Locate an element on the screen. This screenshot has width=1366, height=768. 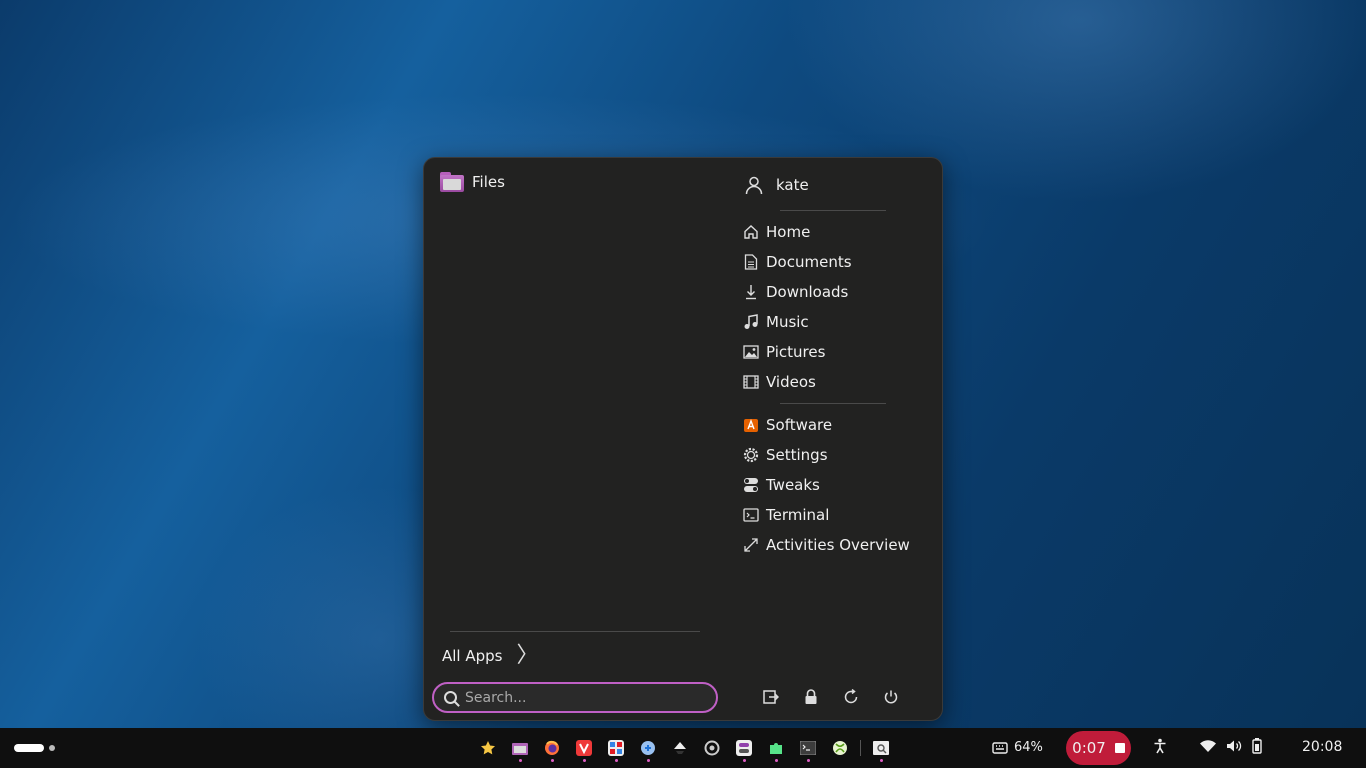
power-icon is located at coordinates (891, 697).